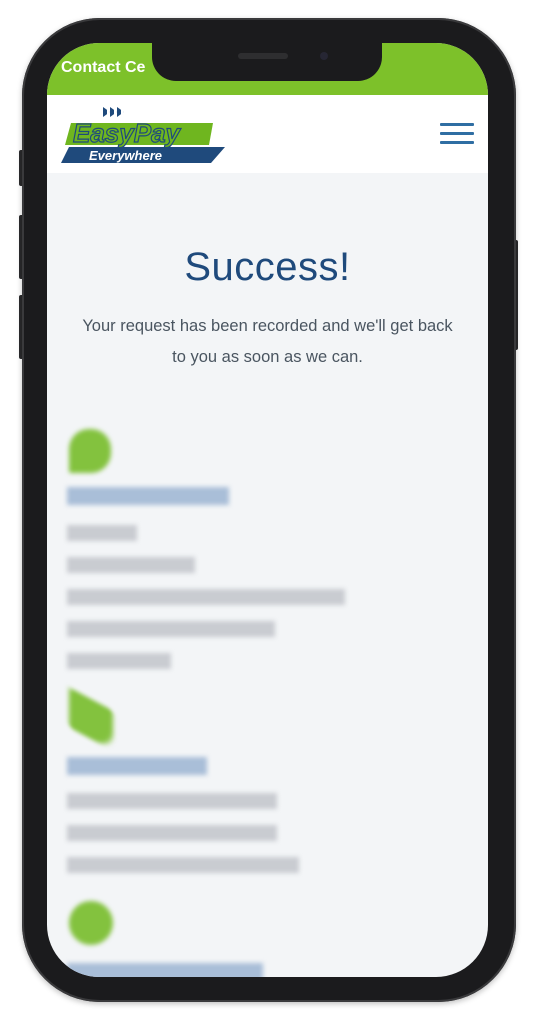  What do you see at coordinates (103, 68) in the screenshot?
I see `contact-center-link: Contact Ce` at bounding box center [103, 68].